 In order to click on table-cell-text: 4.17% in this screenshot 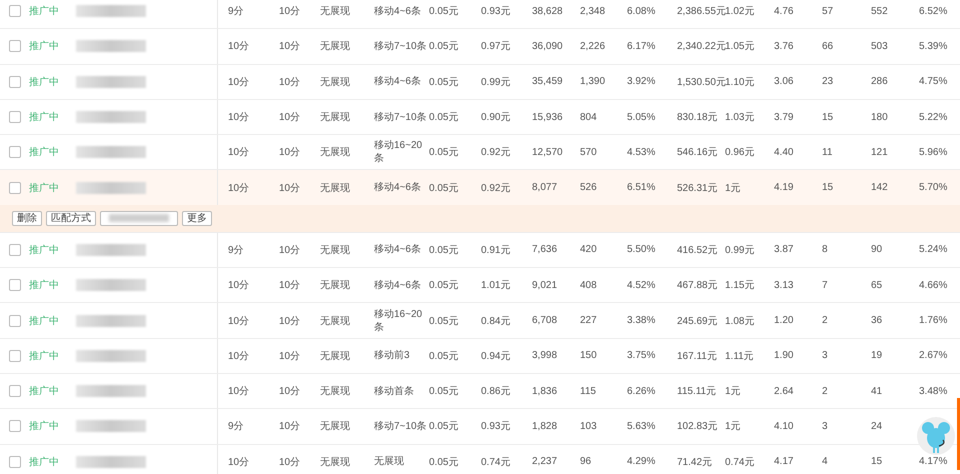, I will do `click(933, 462)`.